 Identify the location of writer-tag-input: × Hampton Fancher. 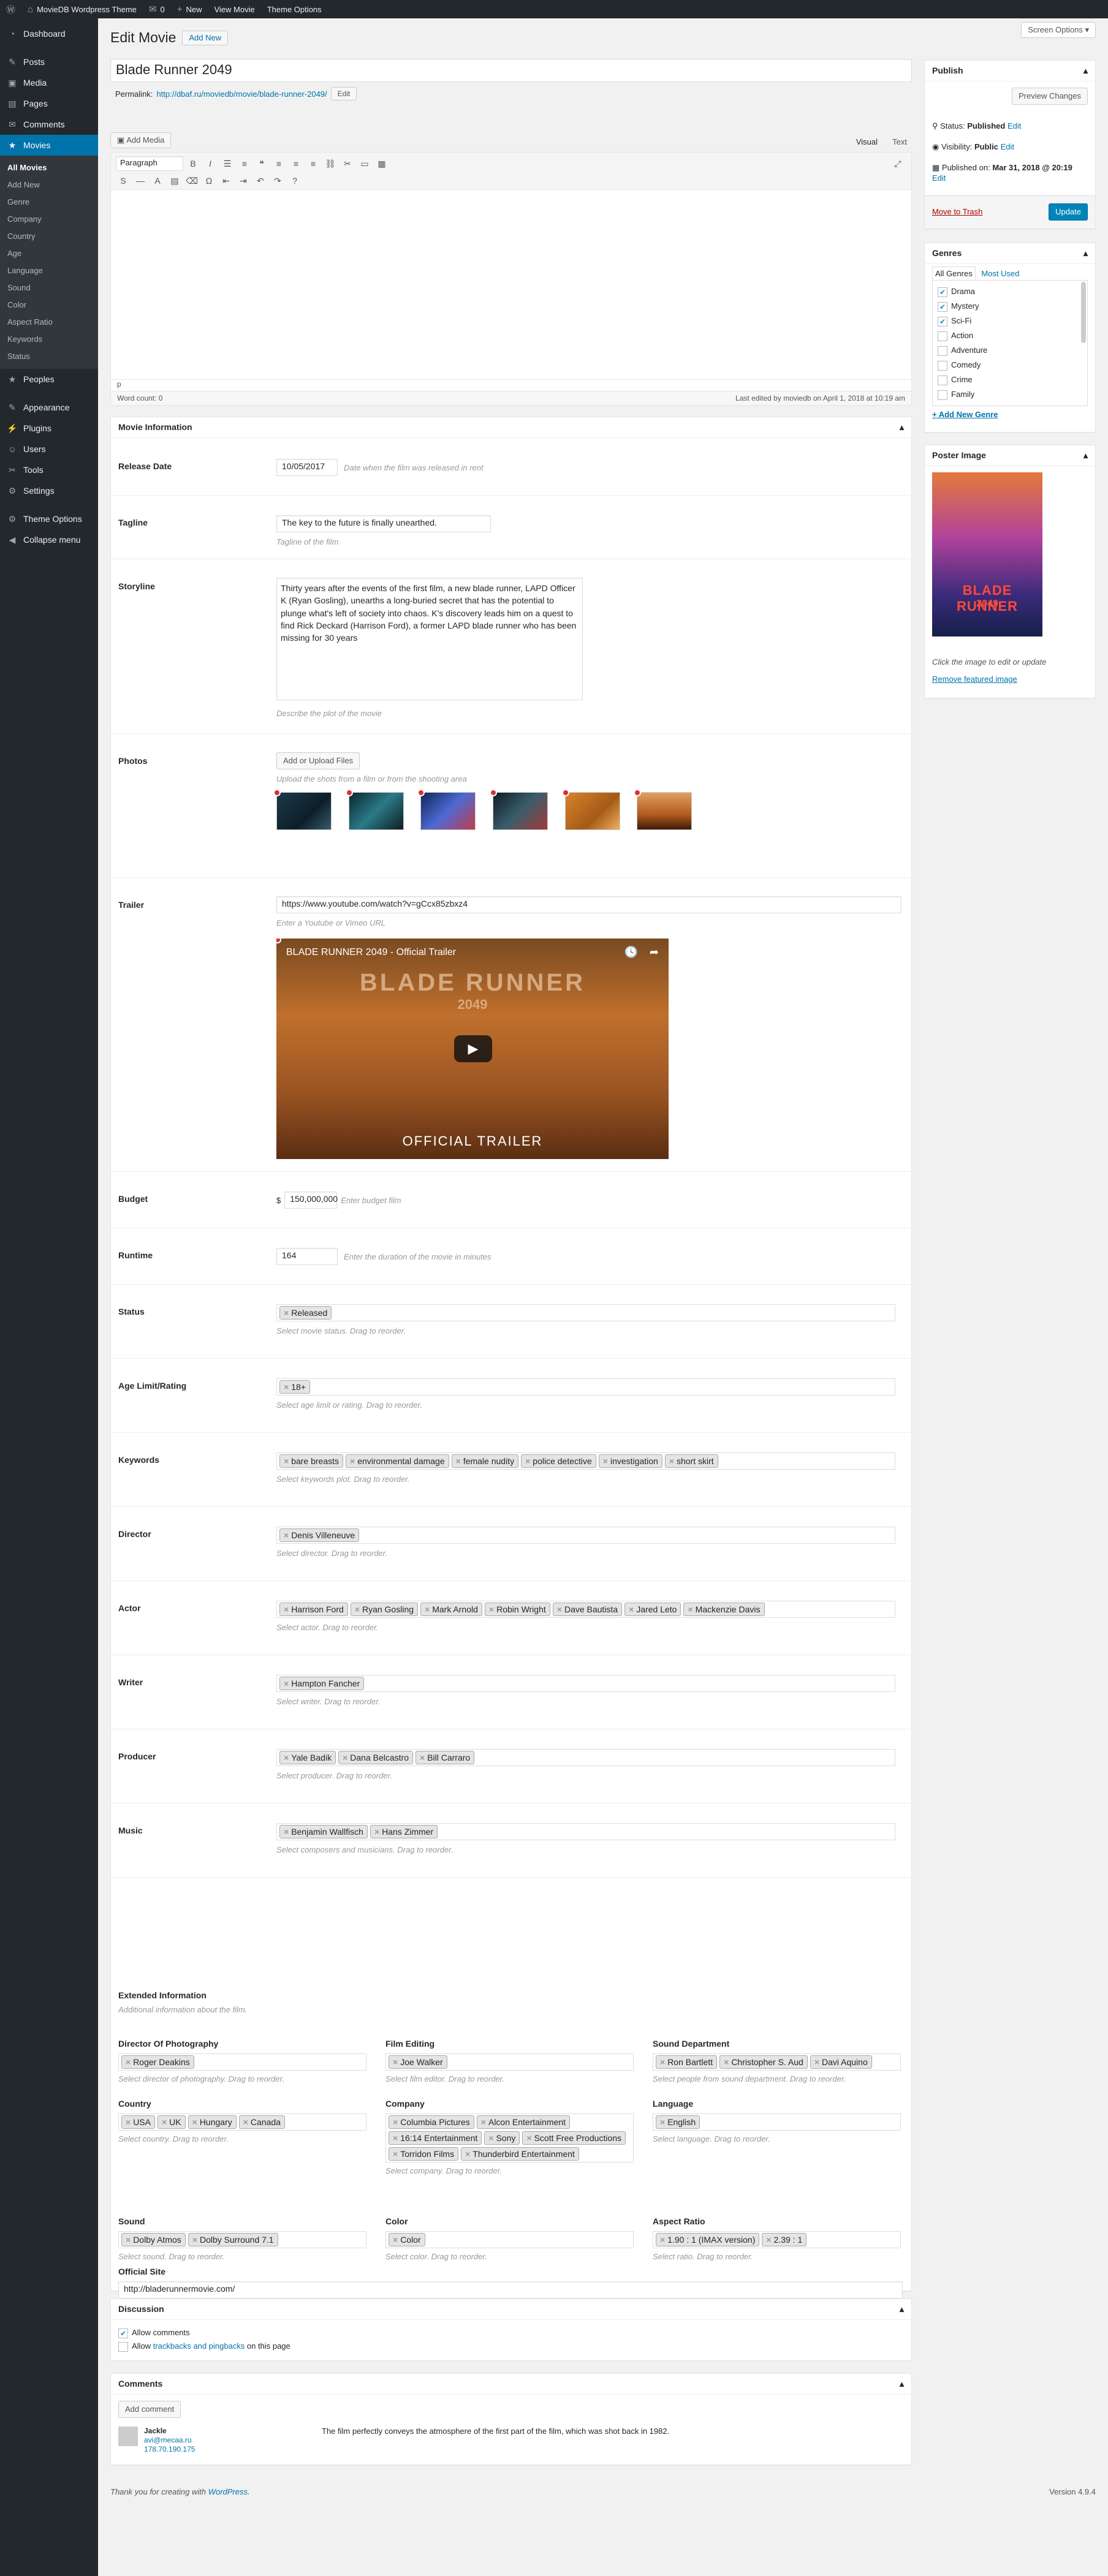
(585, 1683).